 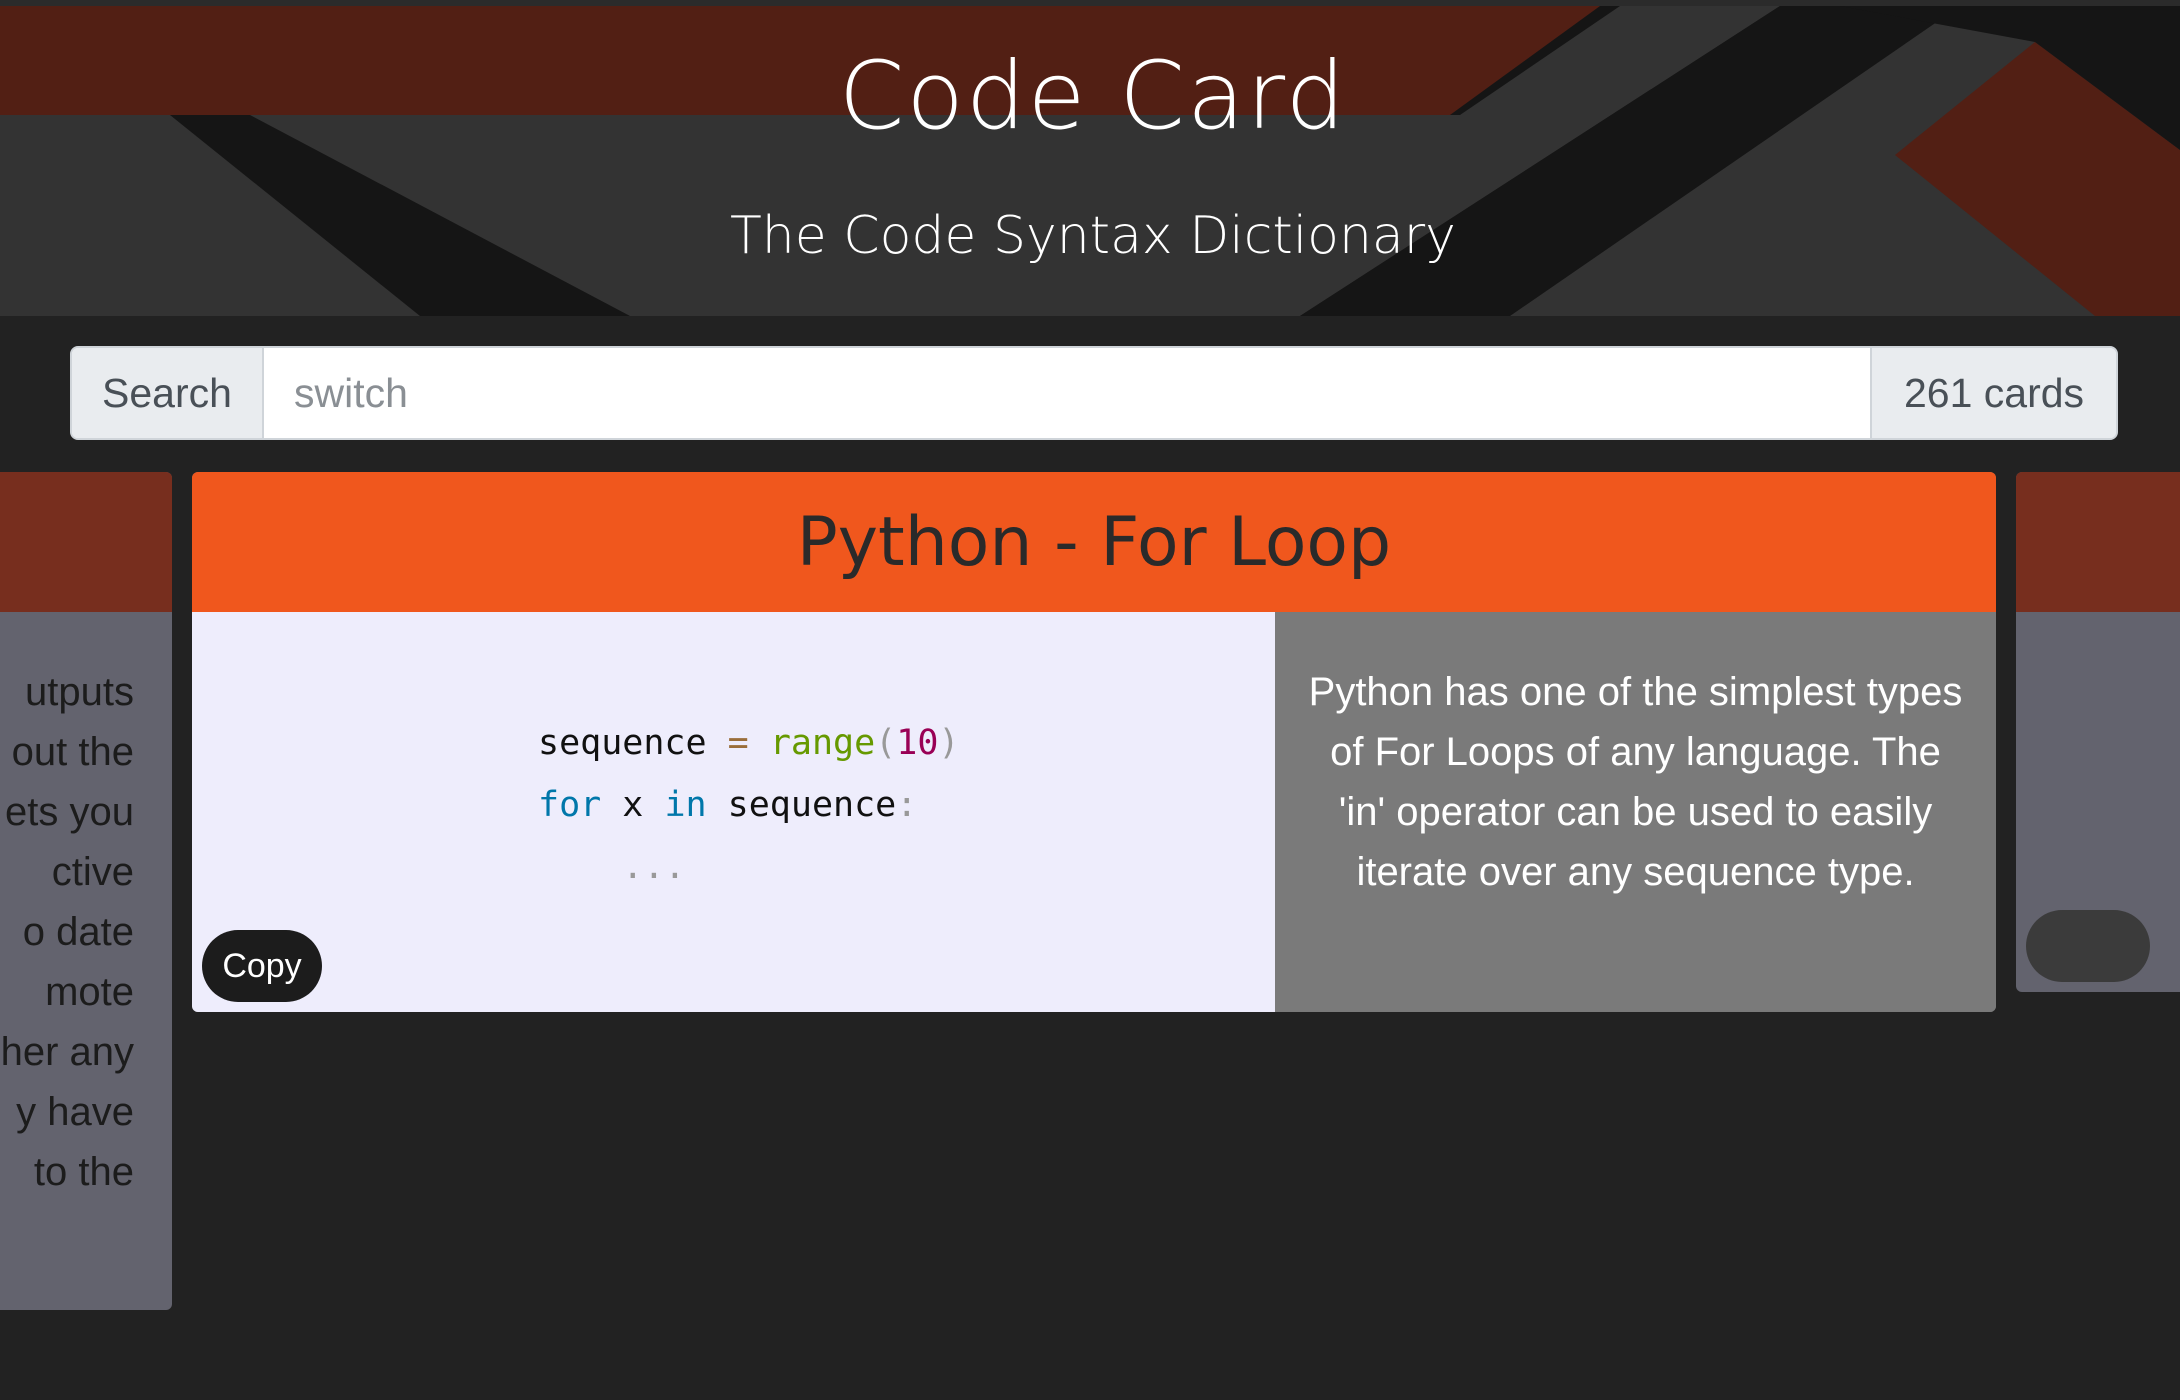 I want to click on search-input, so click(x=1067, y=393).